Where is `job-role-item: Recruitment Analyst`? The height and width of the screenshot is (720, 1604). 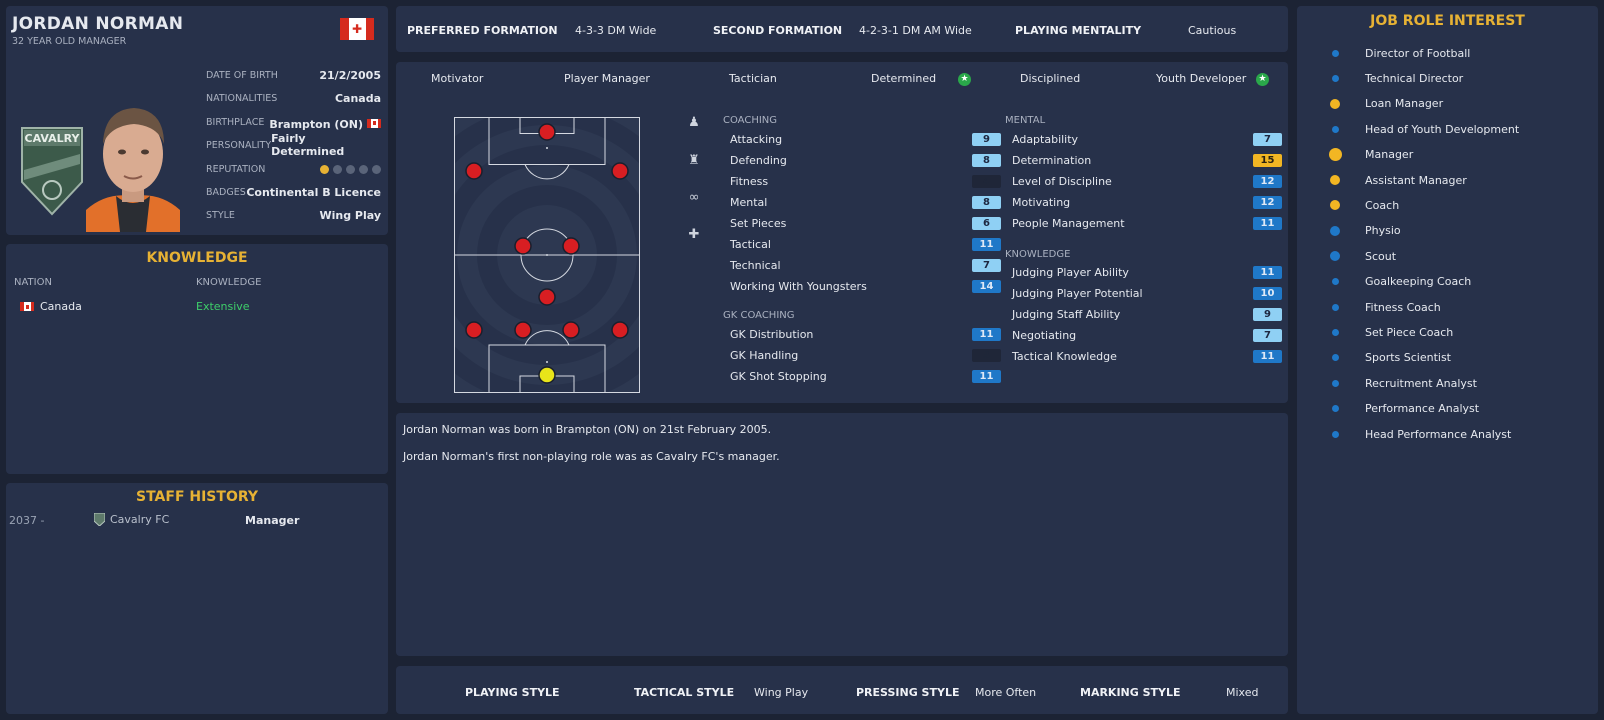
job-role-item: Recruitment Analyst is located at coordinates (1421, 383).